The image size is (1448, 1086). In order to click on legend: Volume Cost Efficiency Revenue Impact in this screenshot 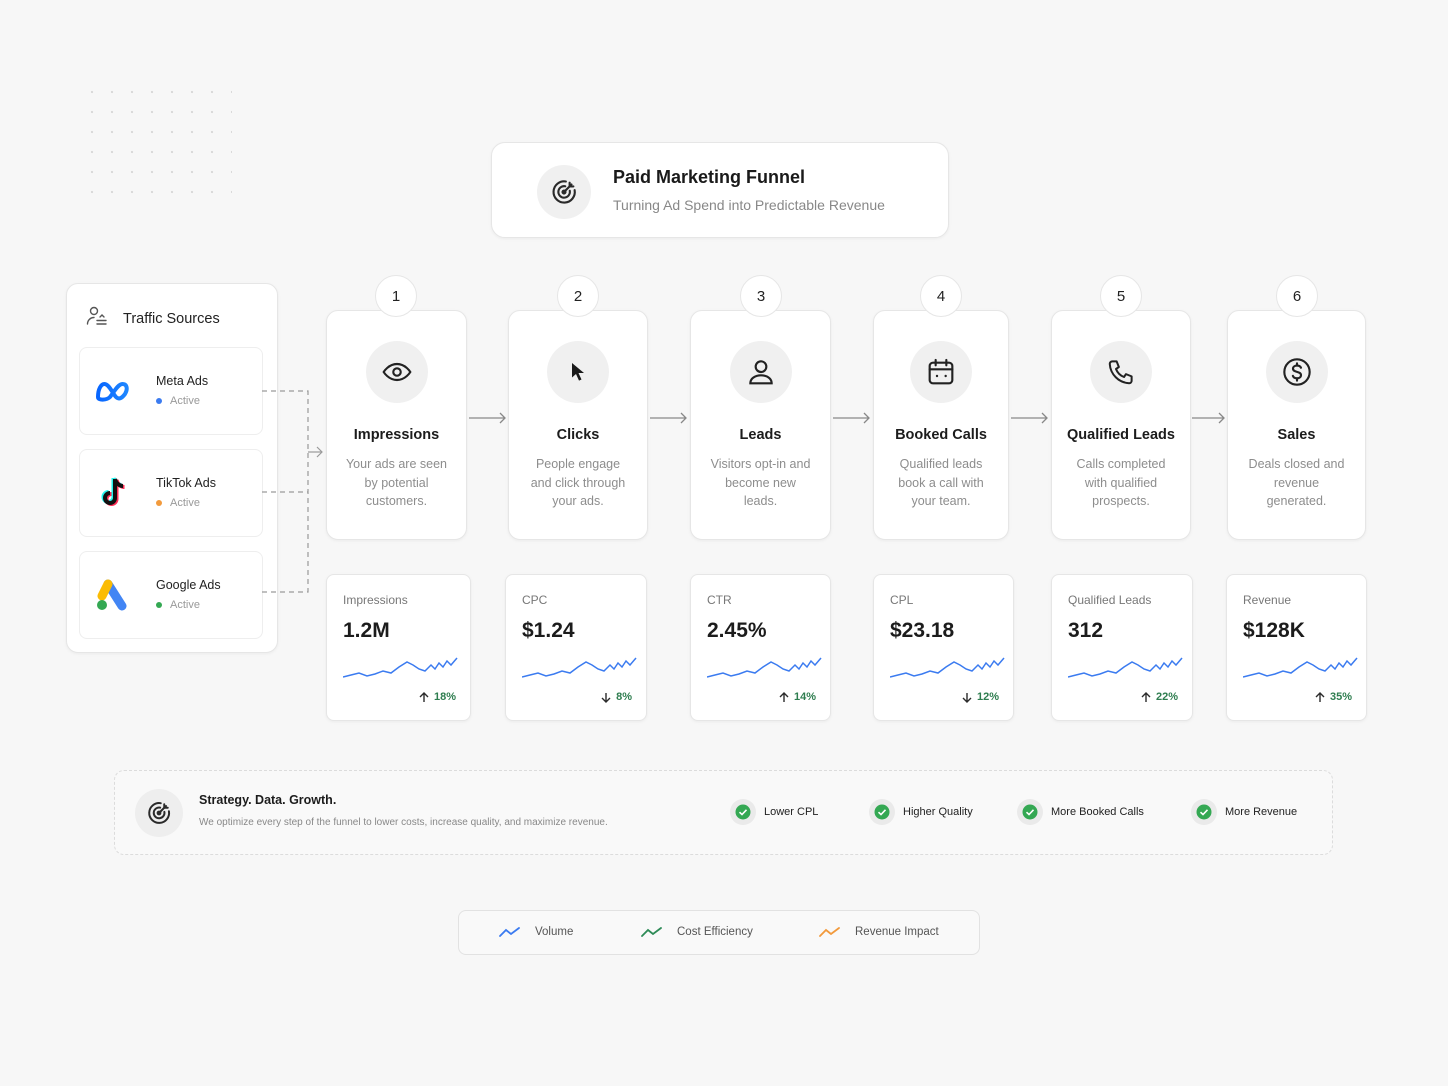, I will do `click(719, 932)`.